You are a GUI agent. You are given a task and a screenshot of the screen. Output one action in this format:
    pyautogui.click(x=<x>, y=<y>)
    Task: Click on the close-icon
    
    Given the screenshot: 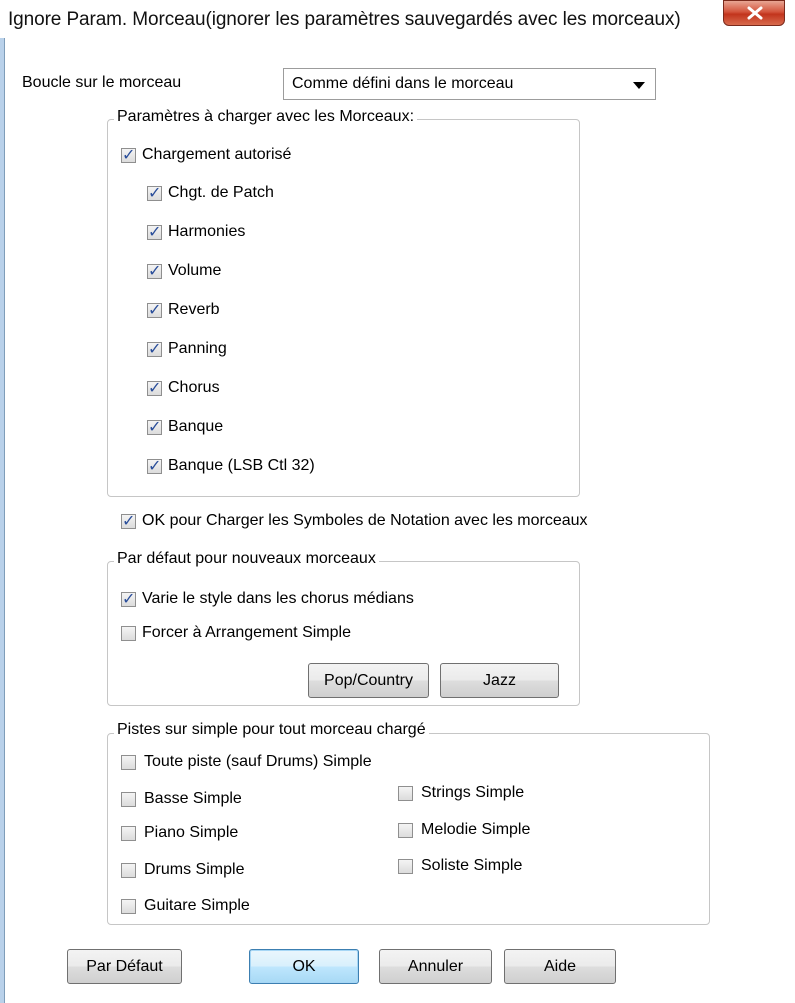 What is the action you would take?
    pyautogui.click(x=755, y=13)
    